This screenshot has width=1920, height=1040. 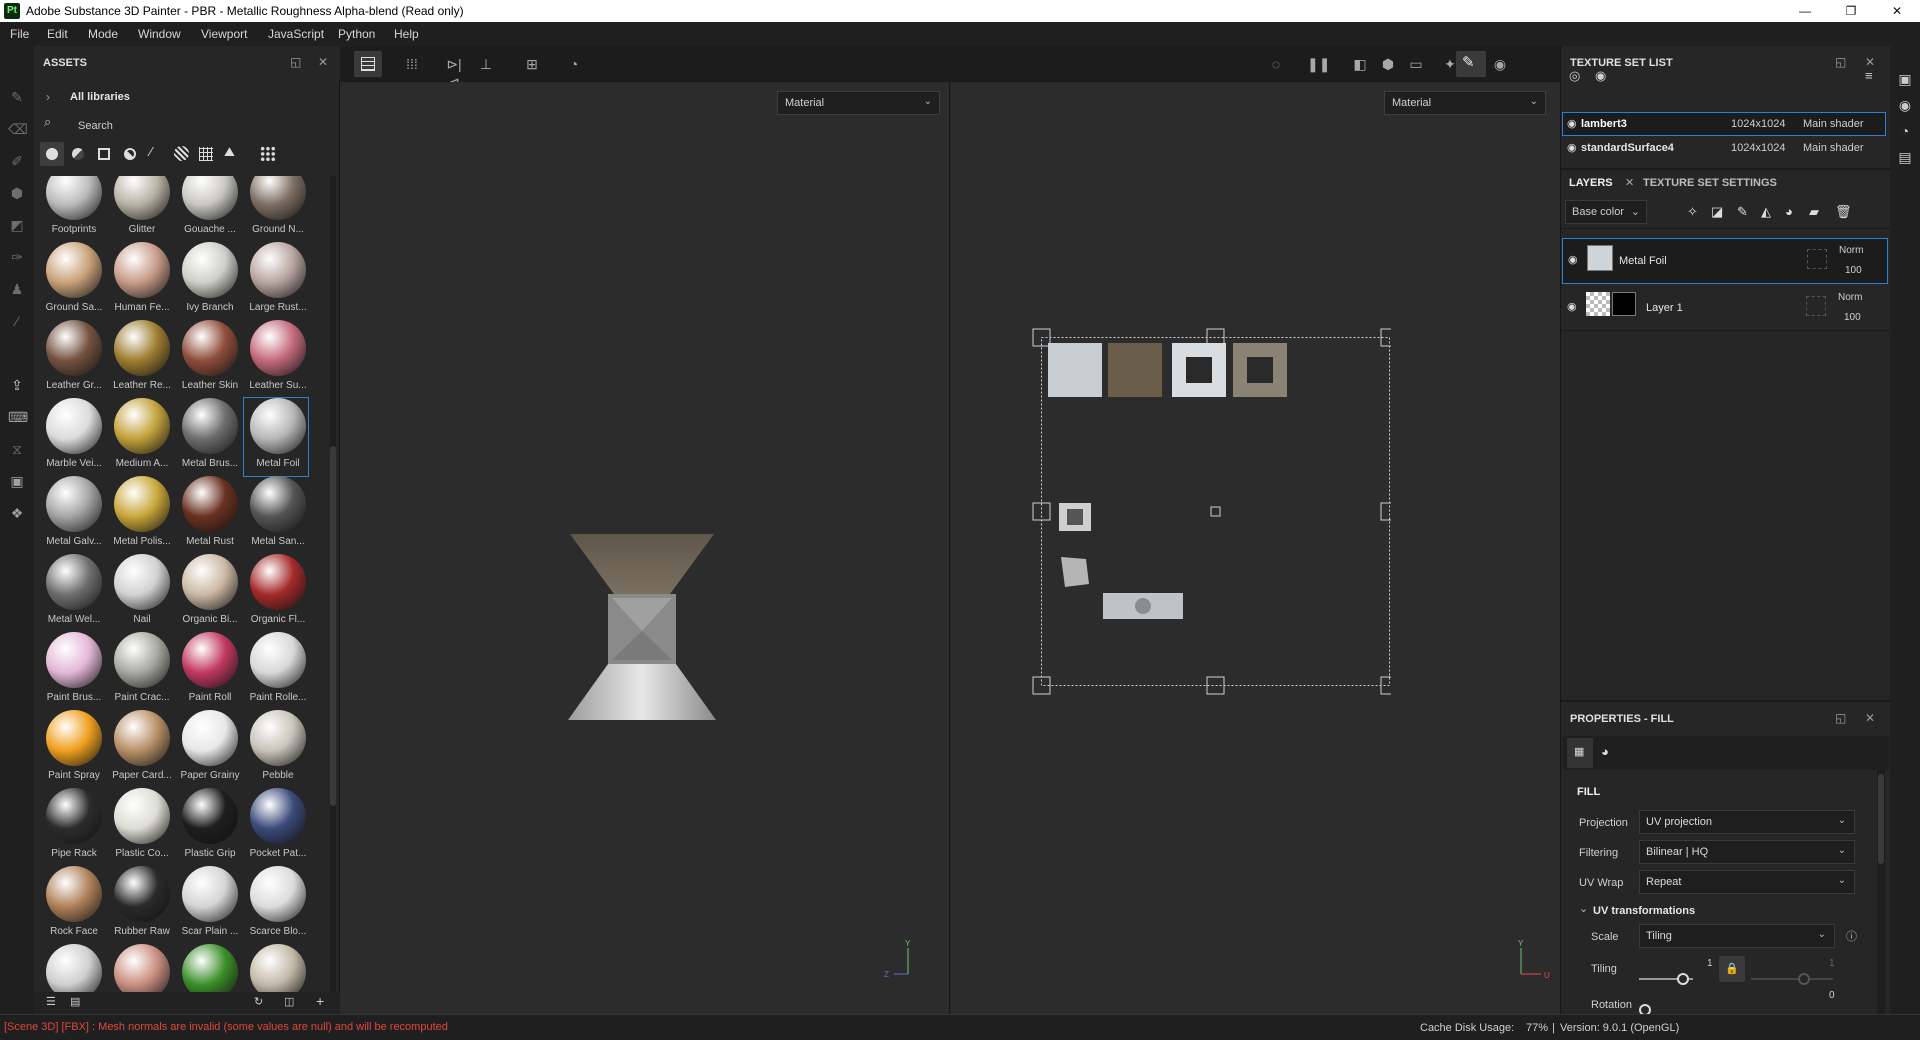 What do you see at coordinates (140, 593) in the screenshot?
I see `material-tile: Nail` at bounding box center [140, 593].